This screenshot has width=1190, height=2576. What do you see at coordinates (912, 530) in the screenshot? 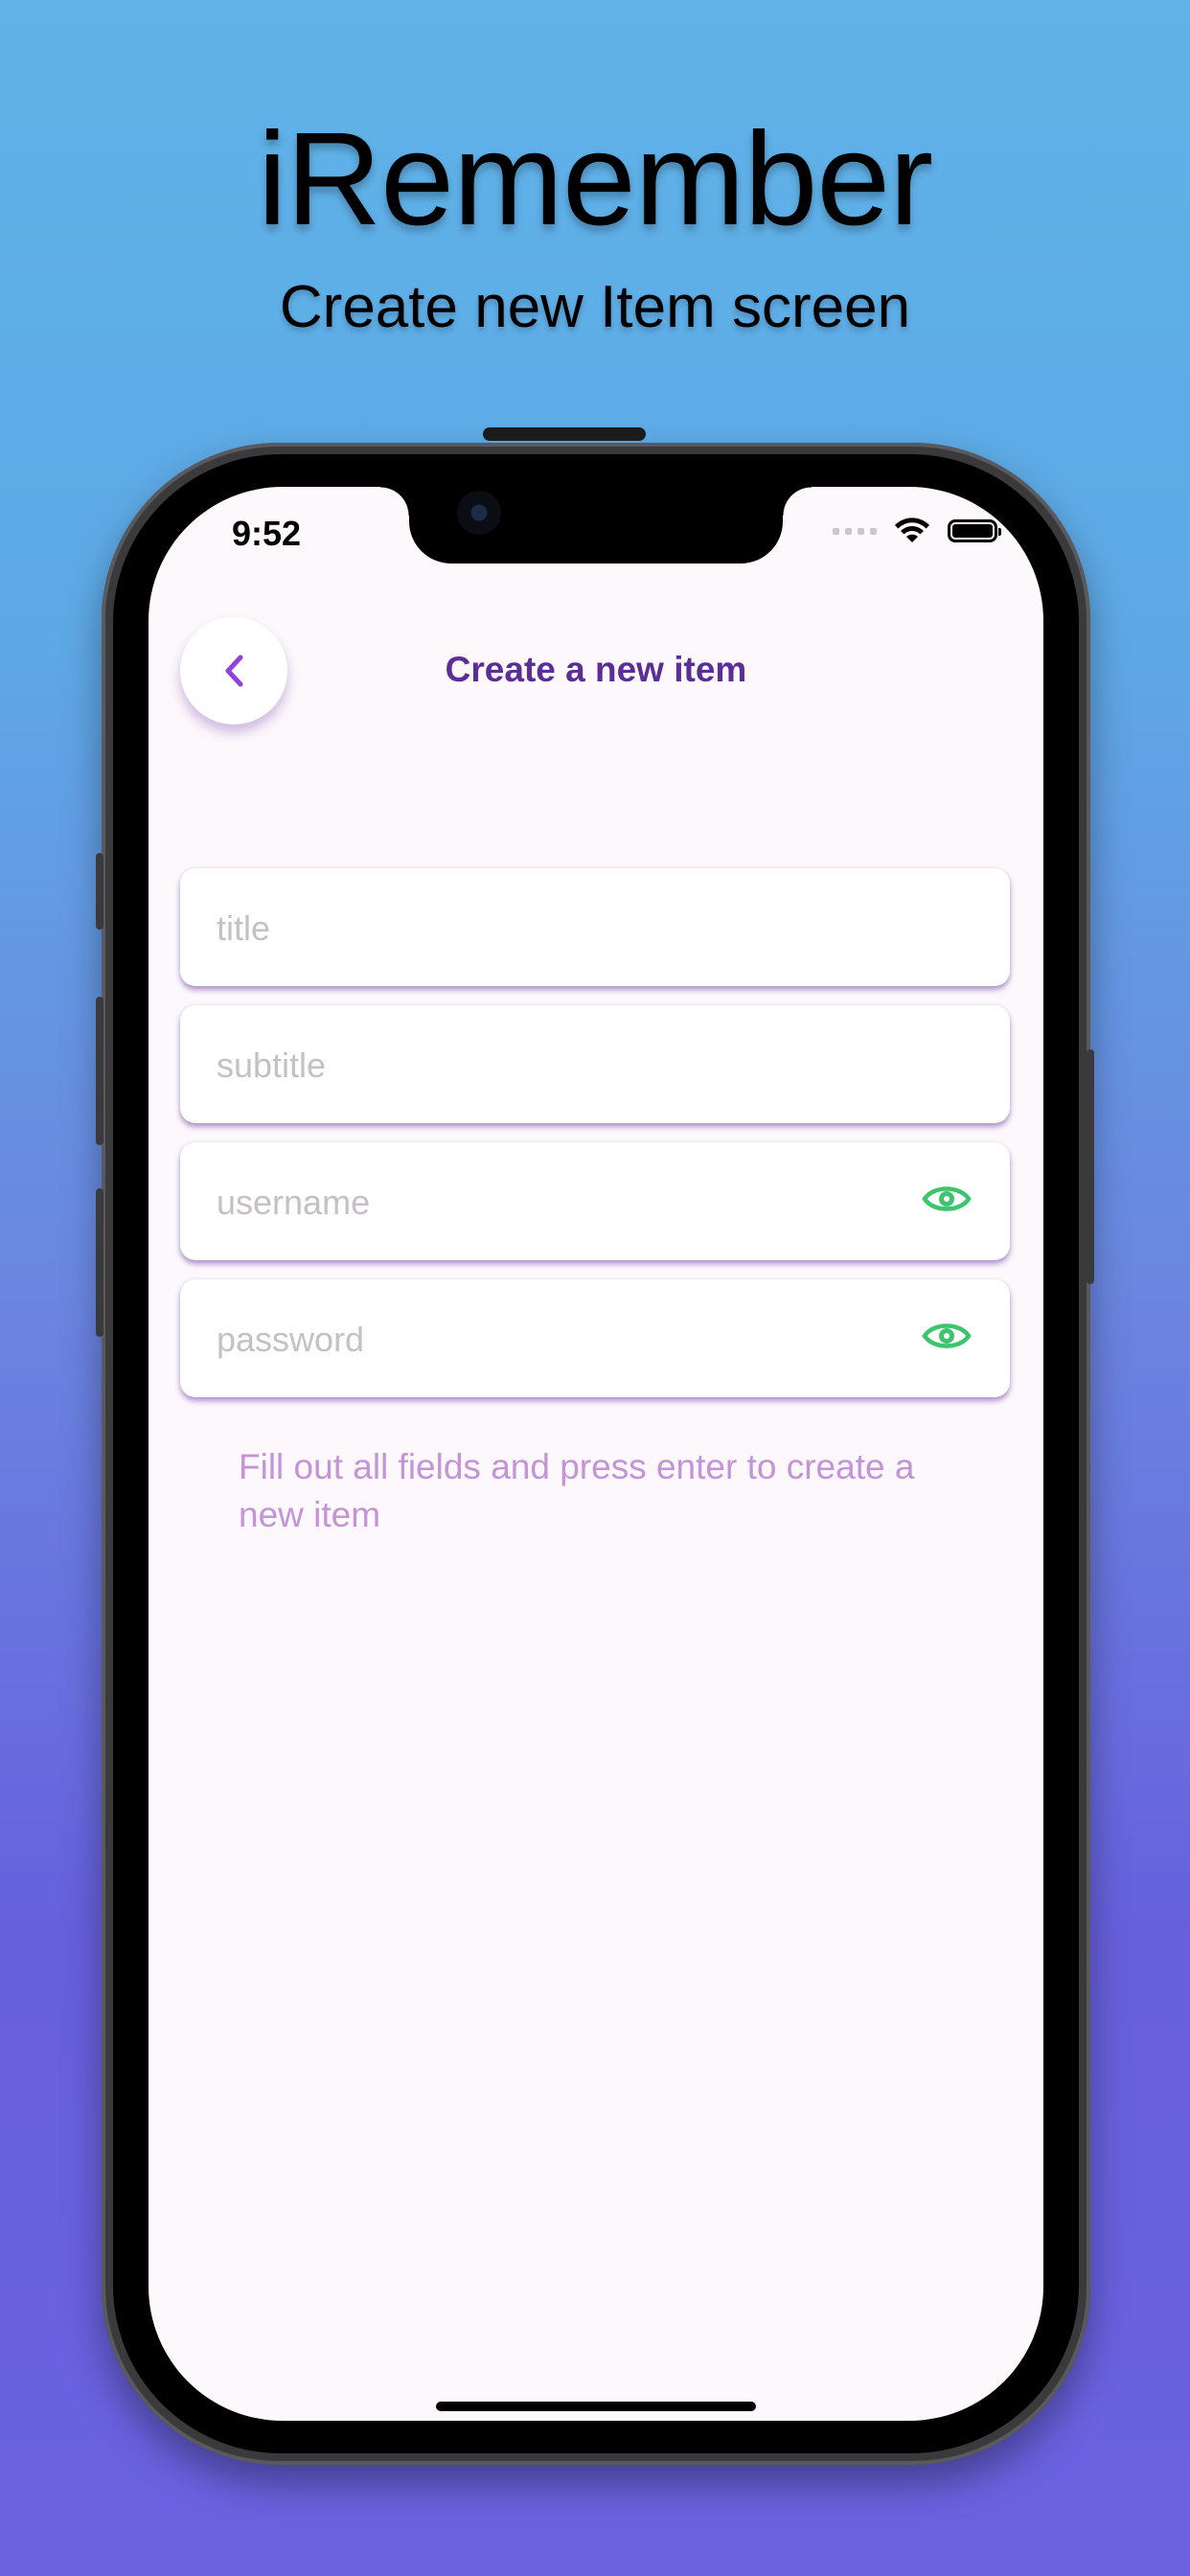
I see `wifi-icon` at bounding box center [912, 530].